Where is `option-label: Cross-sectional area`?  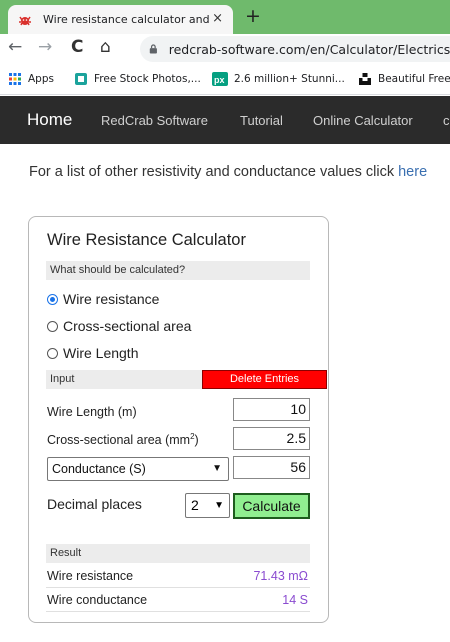
option-label: Cross-sectional area is located at coordinates (127, 326).